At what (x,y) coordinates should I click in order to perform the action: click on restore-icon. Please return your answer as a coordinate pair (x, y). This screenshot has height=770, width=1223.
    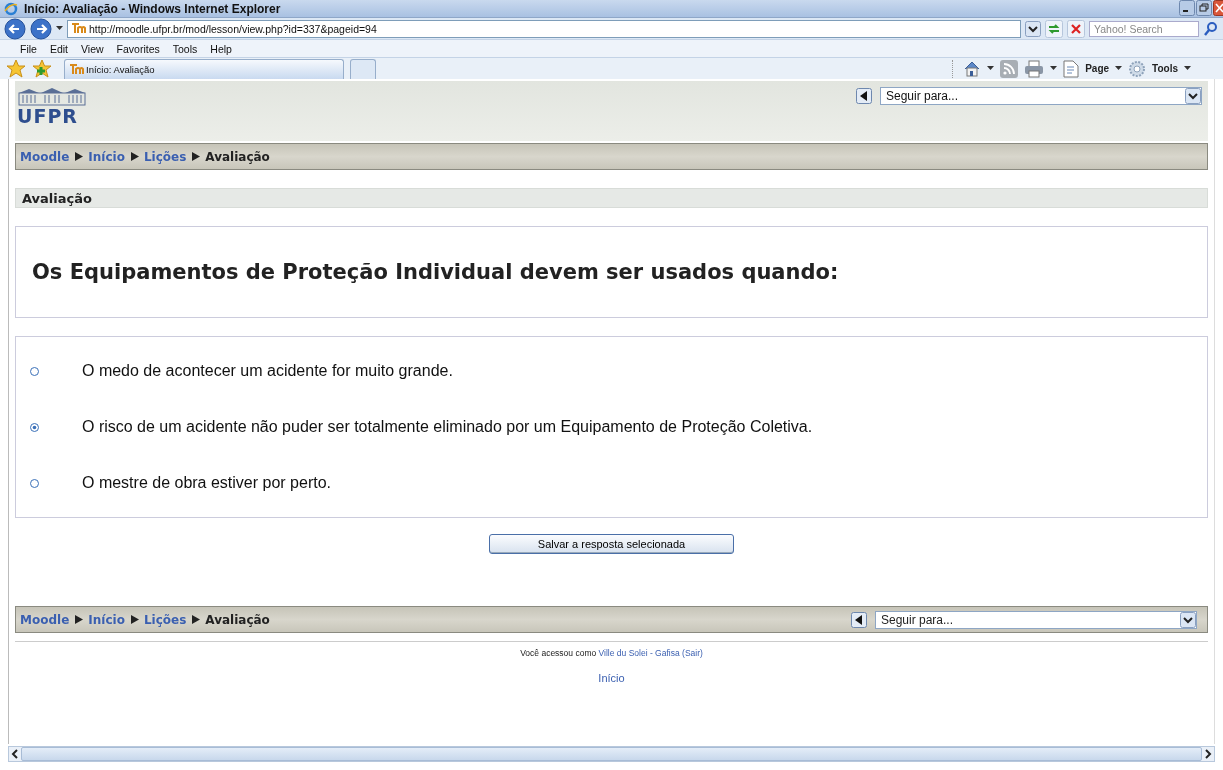
    Looking at the image, I should click on (1204, 8).